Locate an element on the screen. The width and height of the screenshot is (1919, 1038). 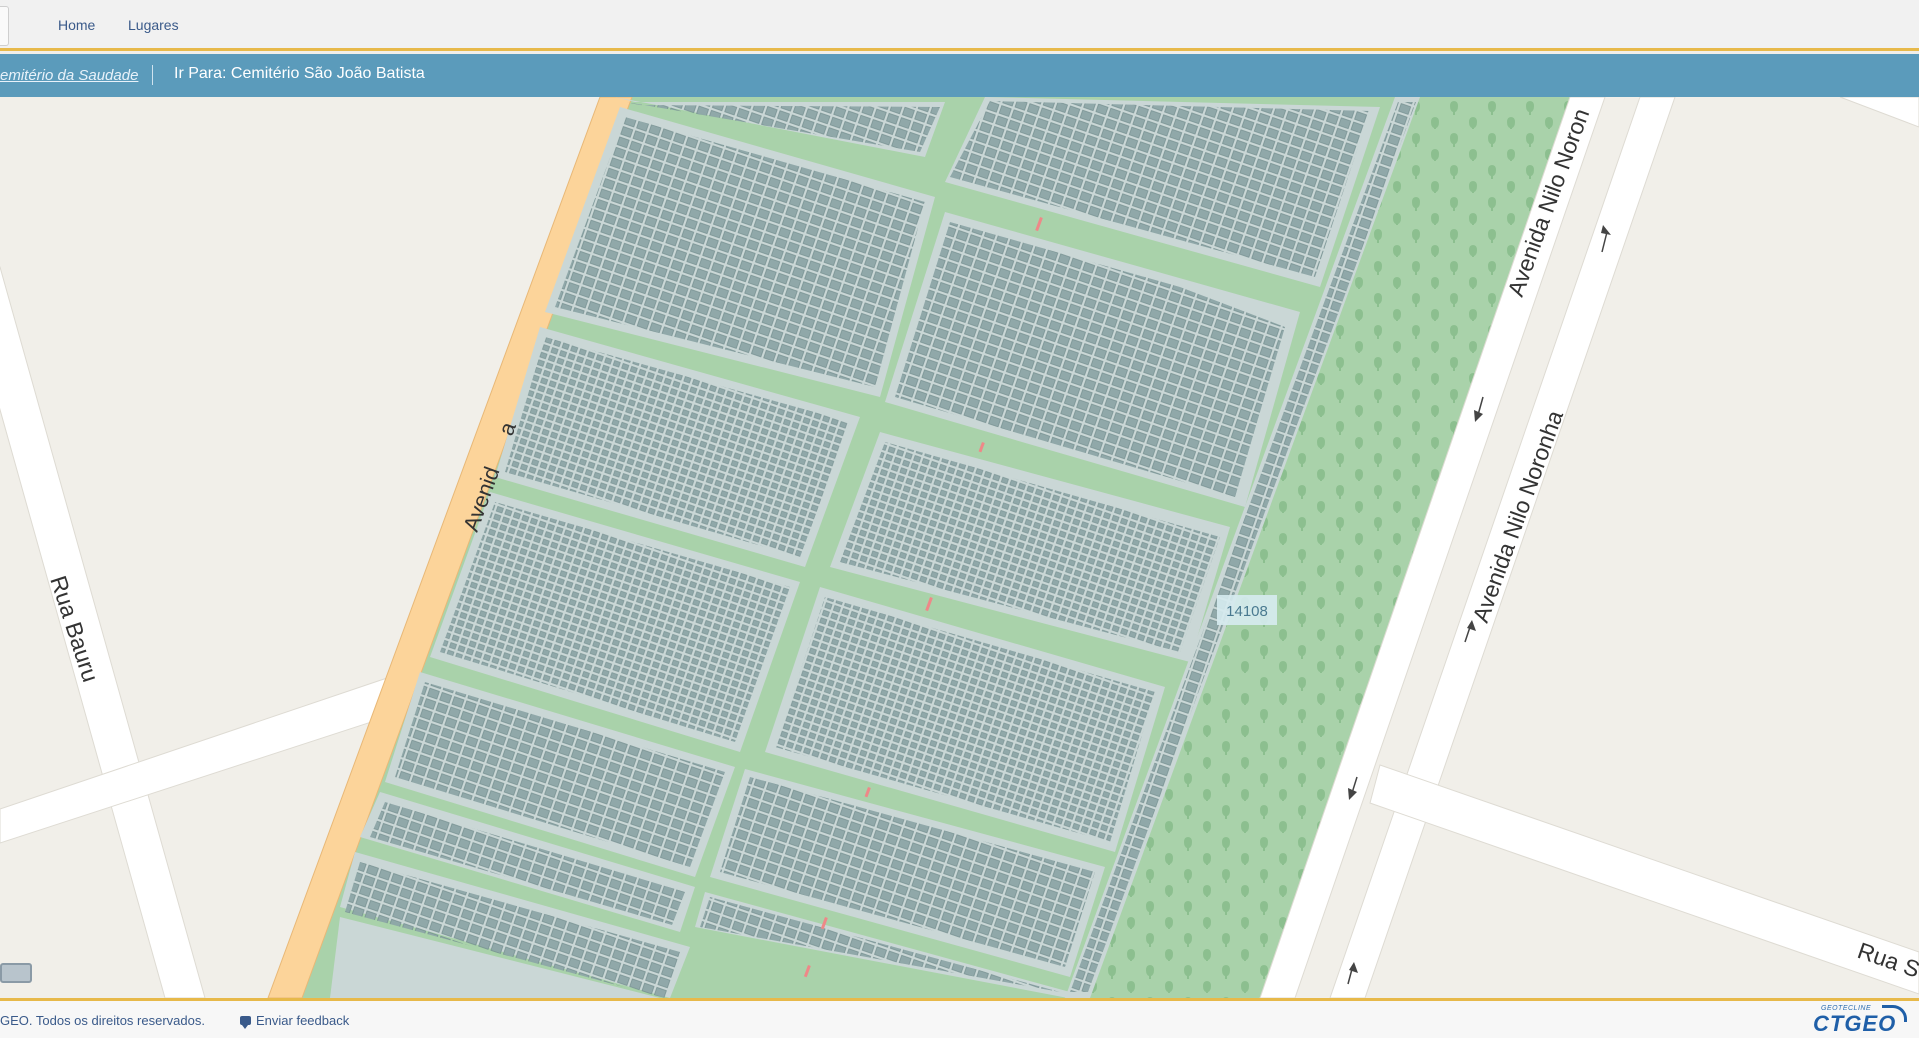
breadcrumb-separator is located at coordinates (152, 75).